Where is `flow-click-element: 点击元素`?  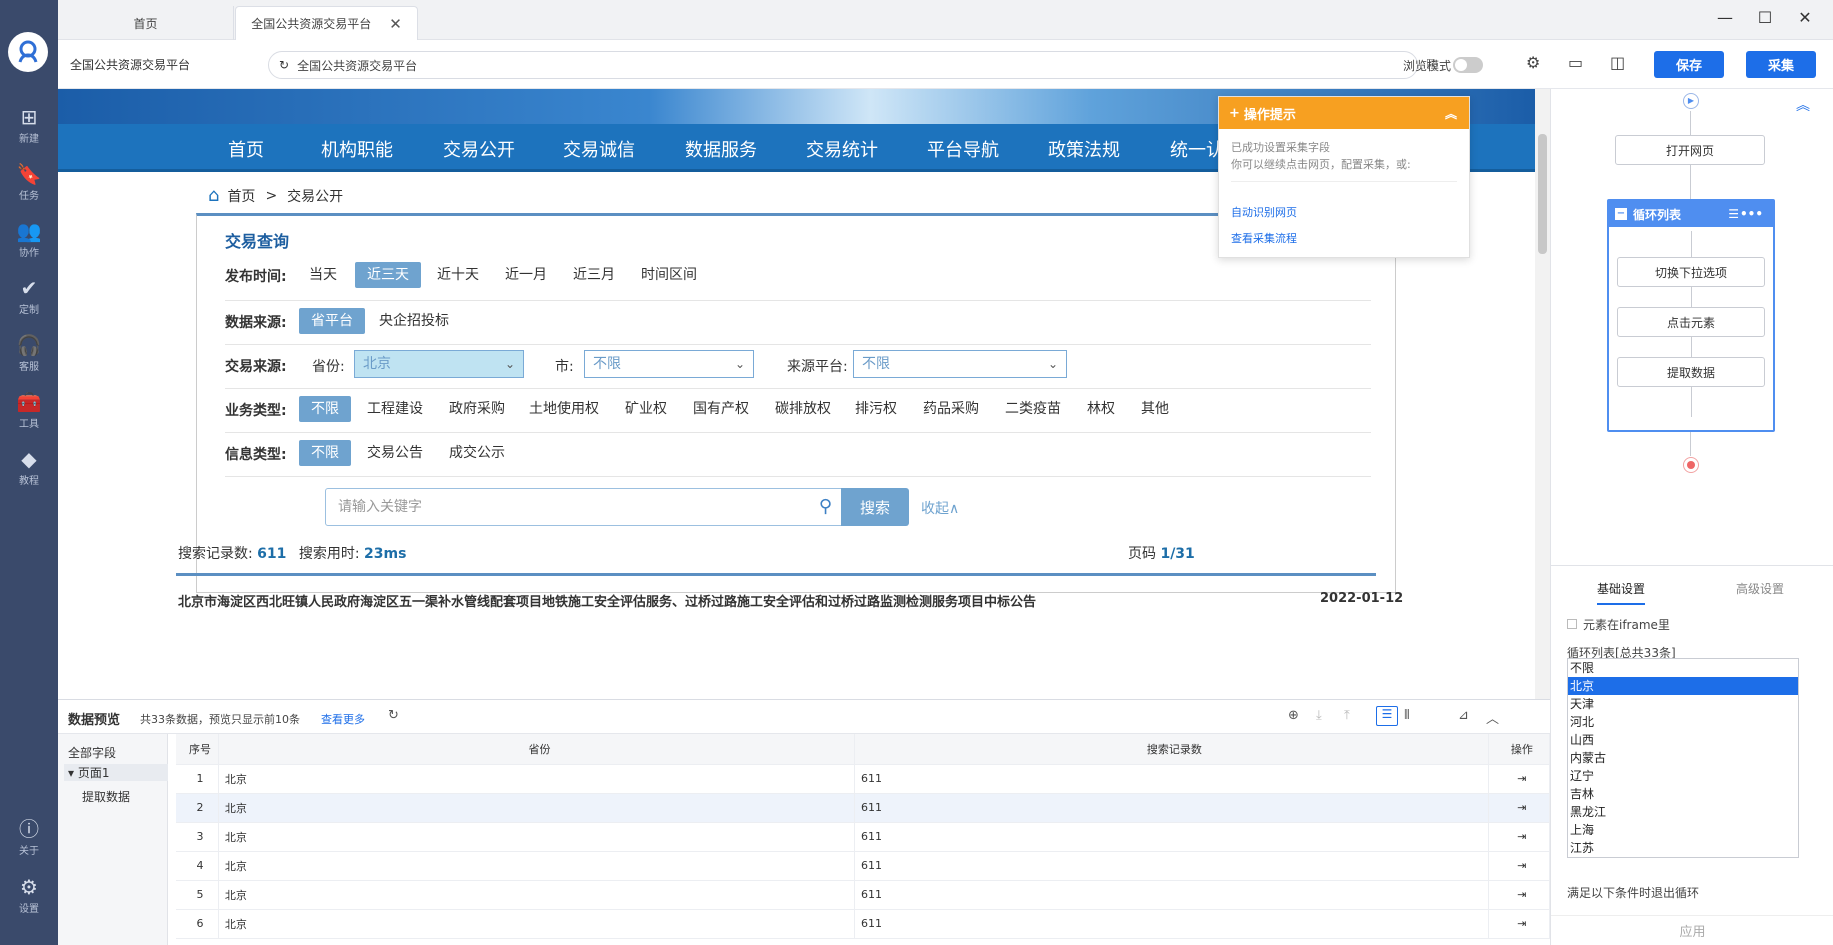
flow-click-element: 点击元素 is located at coordinates (1691, 322).